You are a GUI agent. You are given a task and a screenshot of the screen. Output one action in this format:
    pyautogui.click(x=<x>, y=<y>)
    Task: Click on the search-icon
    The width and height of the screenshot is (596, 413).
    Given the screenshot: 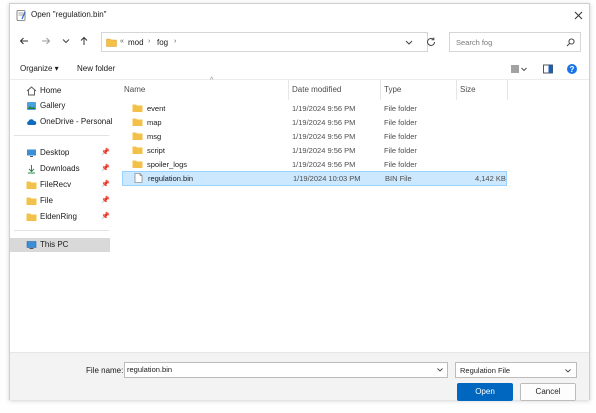 What is the action you would take?
    pyautogui.click(x=570, y=42)
    